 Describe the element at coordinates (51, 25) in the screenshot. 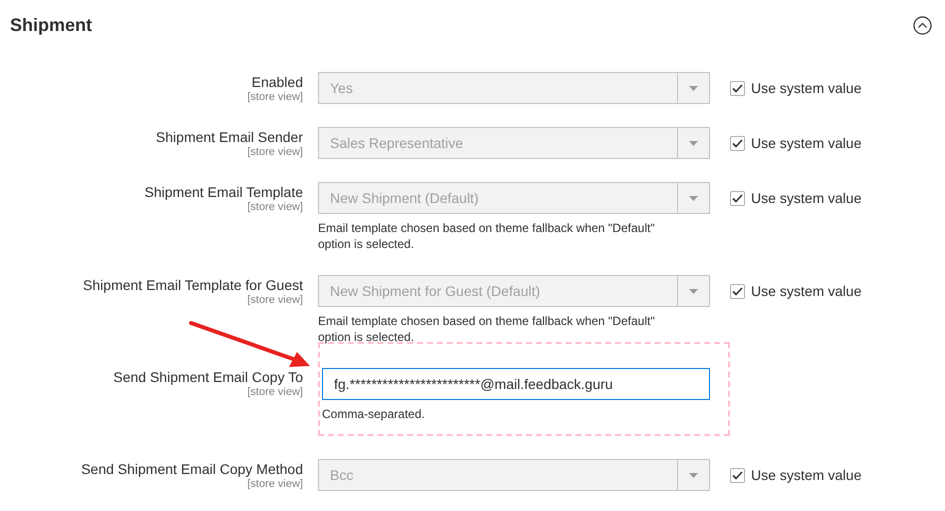

I see `section-title: Shipment` at that location.